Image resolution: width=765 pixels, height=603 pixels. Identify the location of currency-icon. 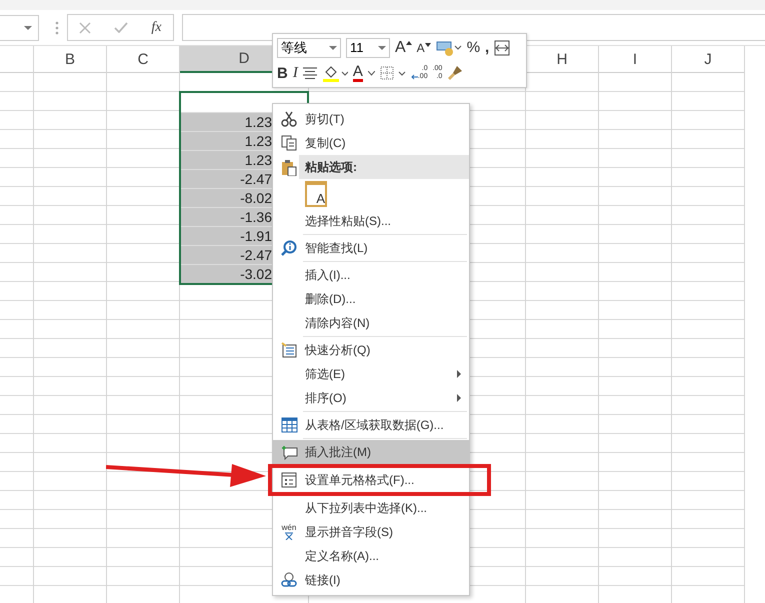
(449, 48).